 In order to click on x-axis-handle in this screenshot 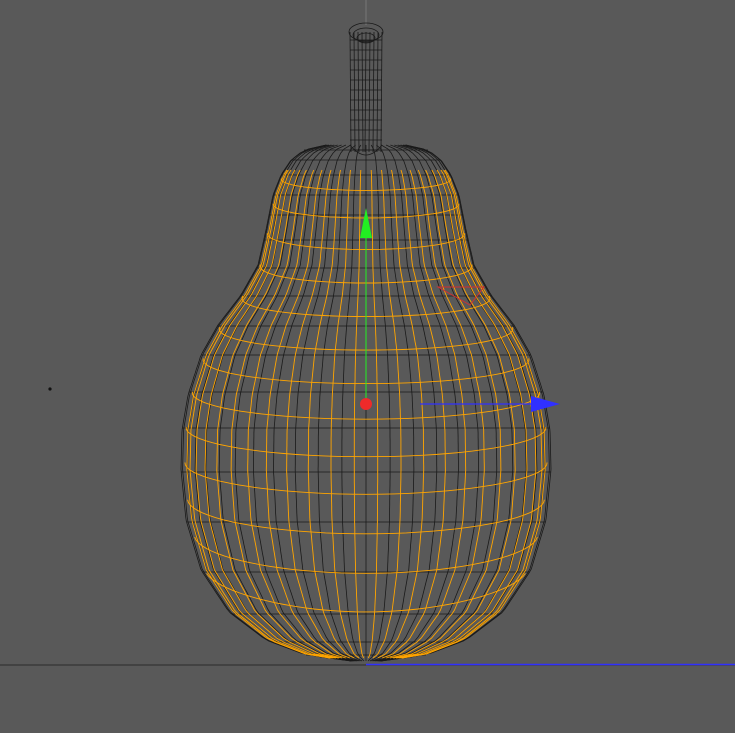, I will do `click(366, 404)`.